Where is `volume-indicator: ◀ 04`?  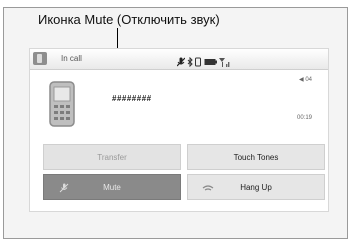 volume-indicator: ◀ 04 is located at coordinates (305, 80).